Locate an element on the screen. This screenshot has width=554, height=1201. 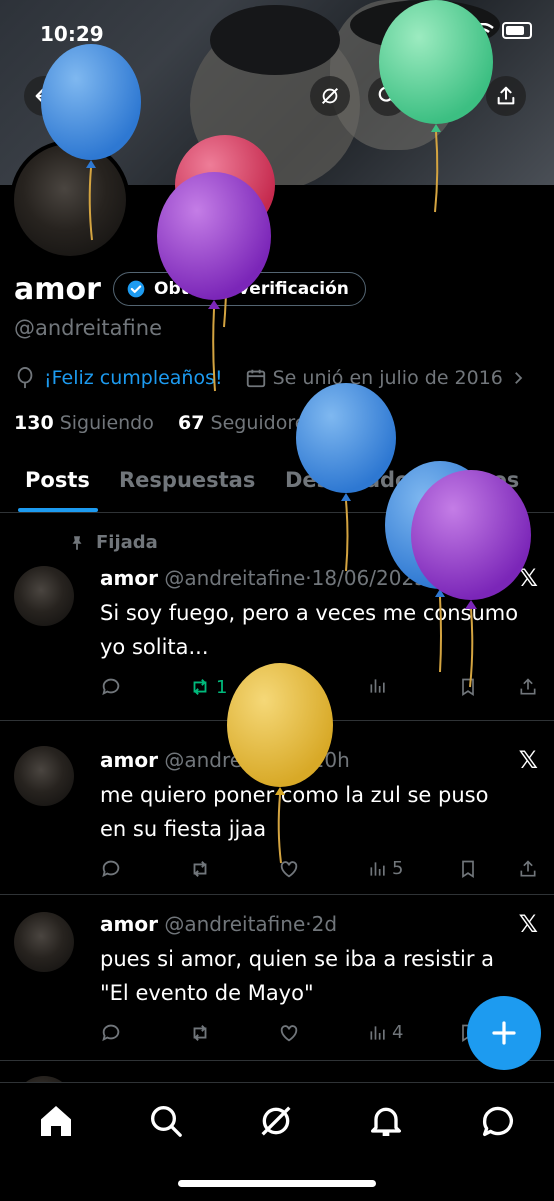
nav-notifications is located at coordinates (386, 1121).